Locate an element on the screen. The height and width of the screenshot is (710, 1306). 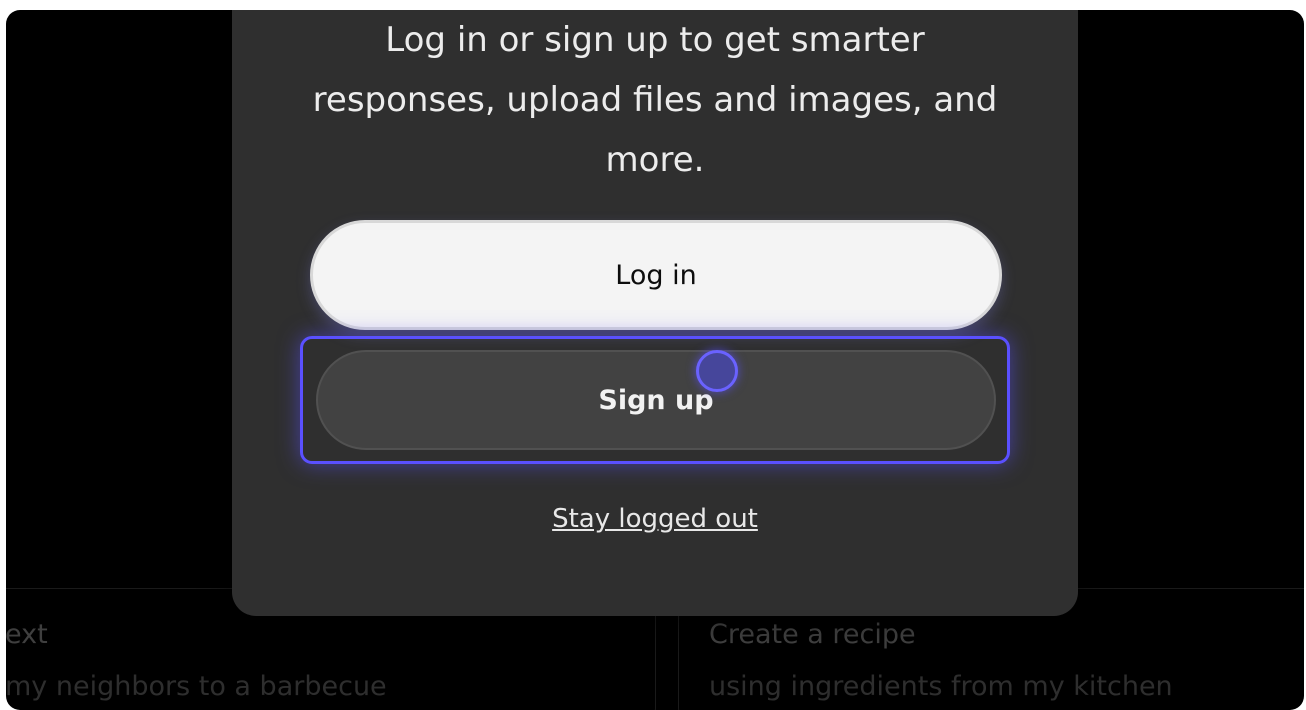
stay-logged-out-link: Stay logged out is located at coordinates (655, 519).